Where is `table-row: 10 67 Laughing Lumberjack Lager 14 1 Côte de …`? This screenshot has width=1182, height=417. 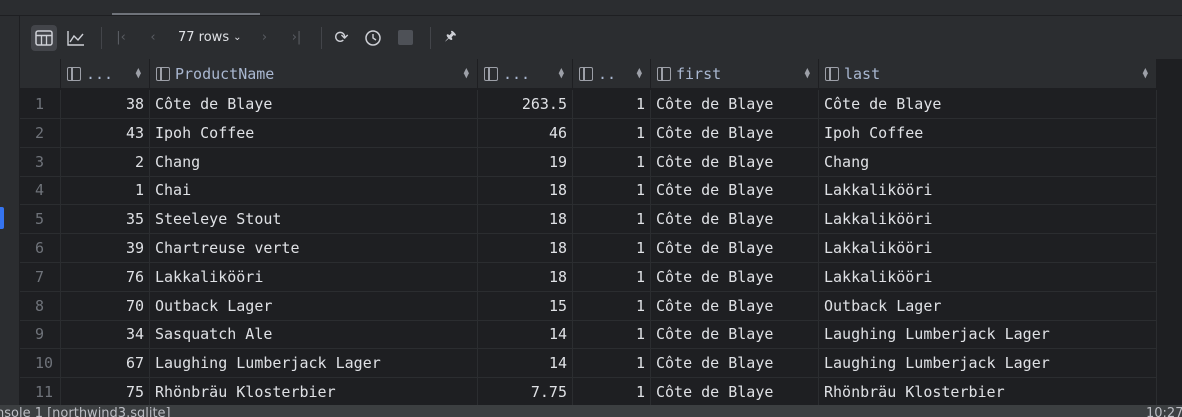 table-row: 10 67 Laughing Lumberjack Lager 14 1 Côte de … is located at coordinates (588, 364).